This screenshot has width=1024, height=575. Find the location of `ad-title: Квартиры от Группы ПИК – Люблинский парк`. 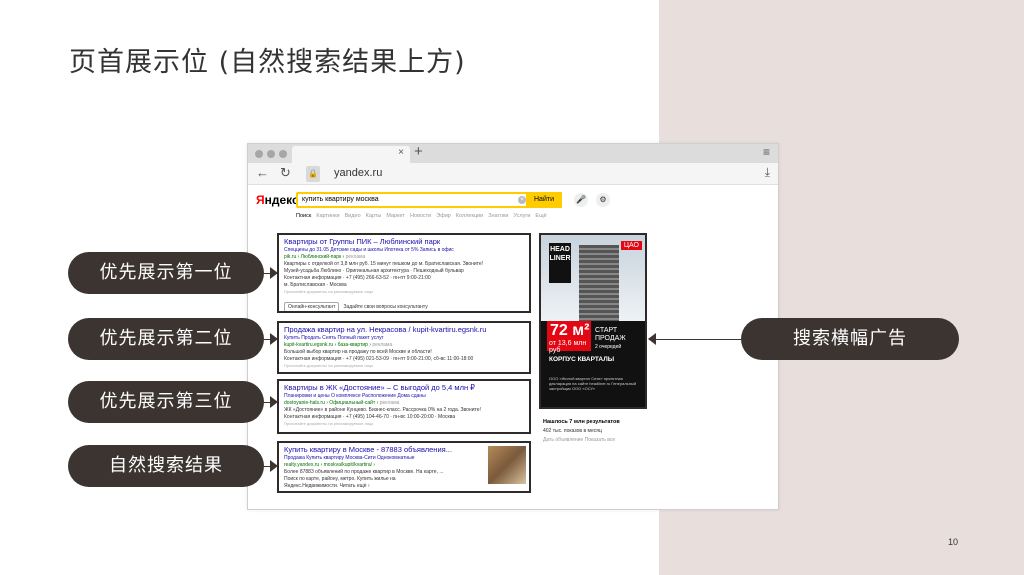

ad-title: Квартиры от Группы ПИК – Люблинский парк is located at coordinates (404, 242).